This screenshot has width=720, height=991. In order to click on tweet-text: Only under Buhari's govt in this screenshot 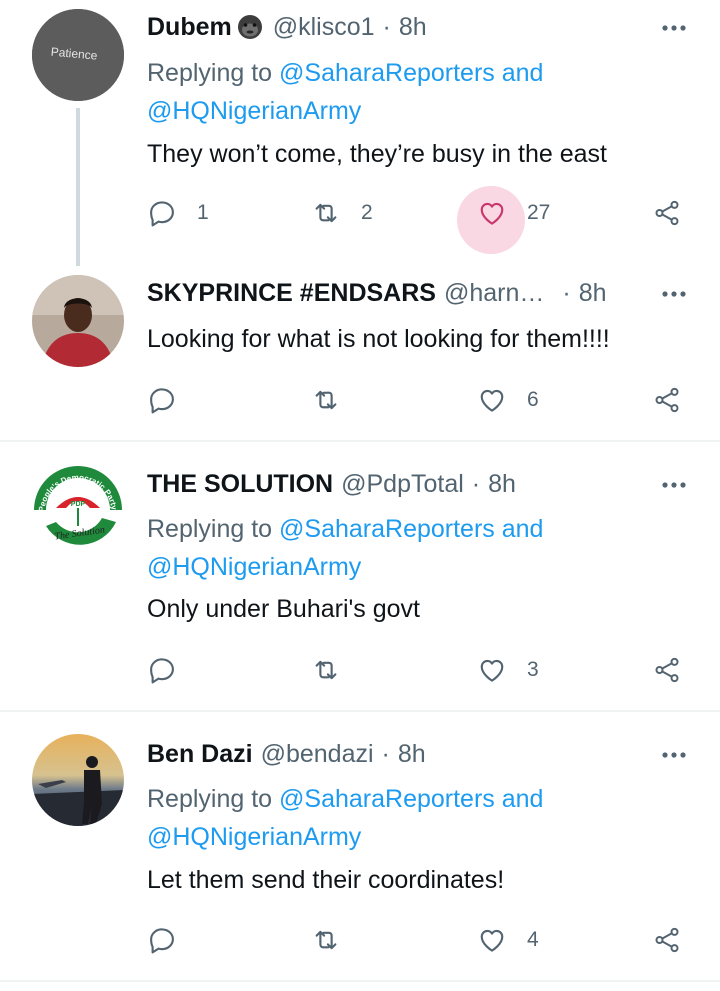, I will do `click(283, 609)`.